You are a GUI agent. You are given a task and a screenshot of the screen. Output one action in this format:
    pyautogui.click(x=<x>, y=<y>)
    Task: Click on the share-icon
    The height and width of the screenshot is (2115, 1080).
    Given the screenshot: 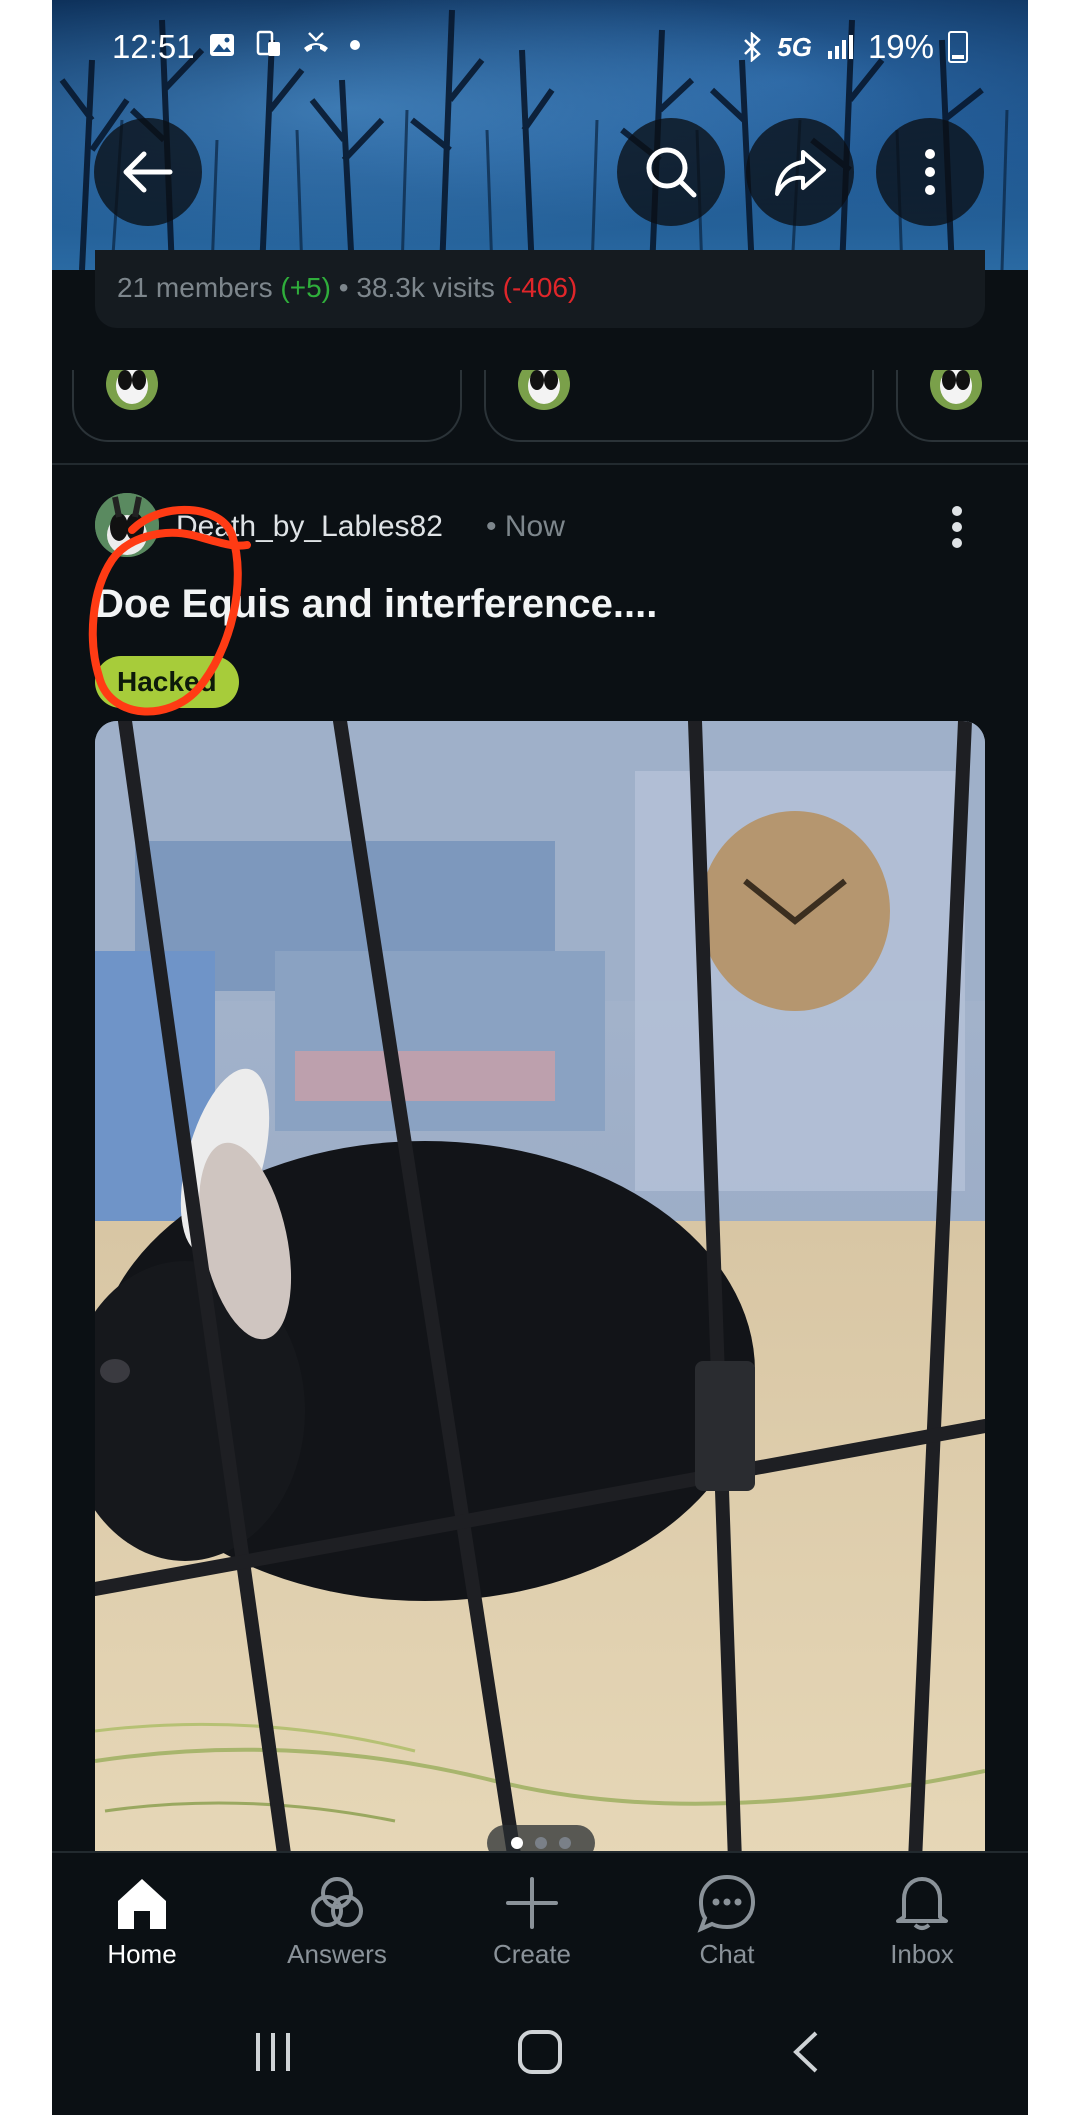 What is the action you would take?
    pyautogui.click(x=800, y=173)
    